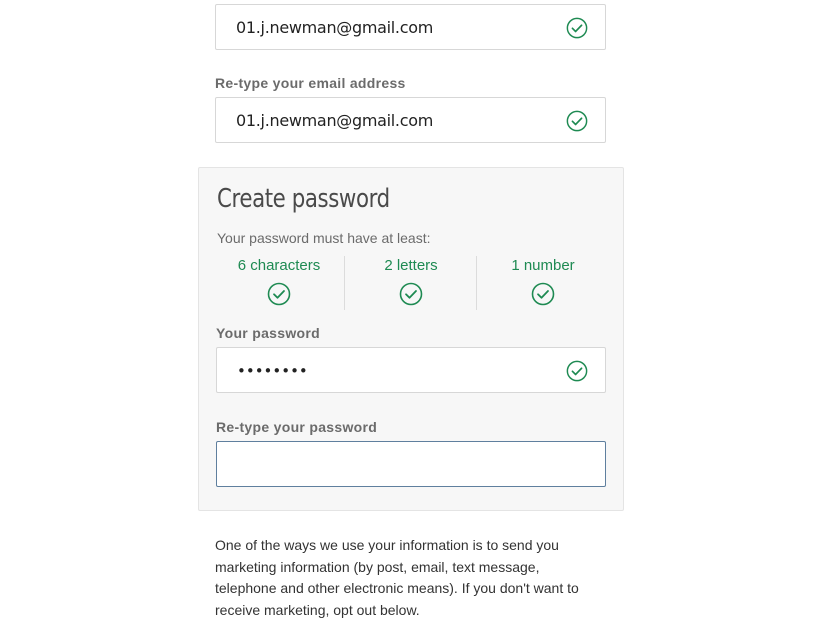  What do you see at coordinates (303, 199) in the screenshot?
I see `create-password-title: Create password` at bounding box center [303, 199].